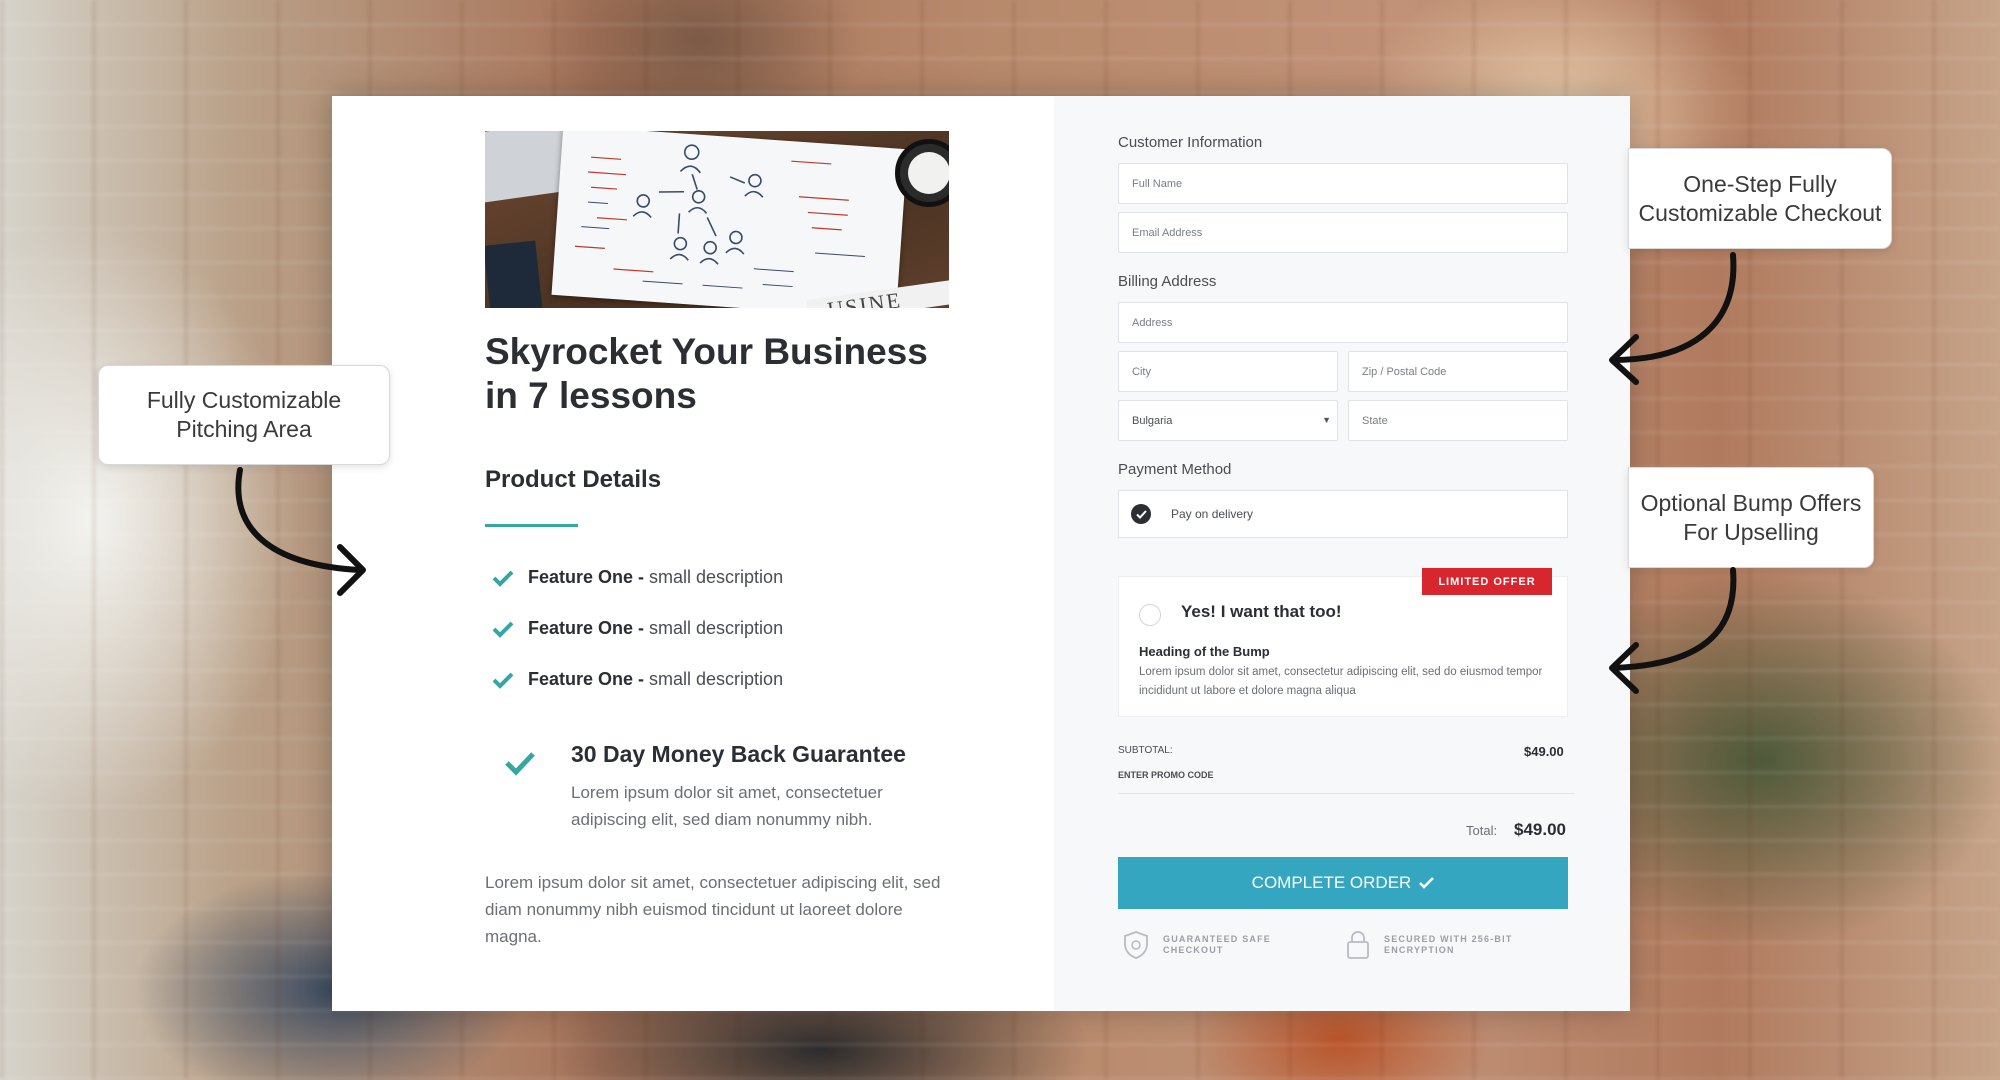  What do you see at coordinates (1540, 829) in the screenshot?
I see `total-value: $49.00` at bounding box center [1540, 829].